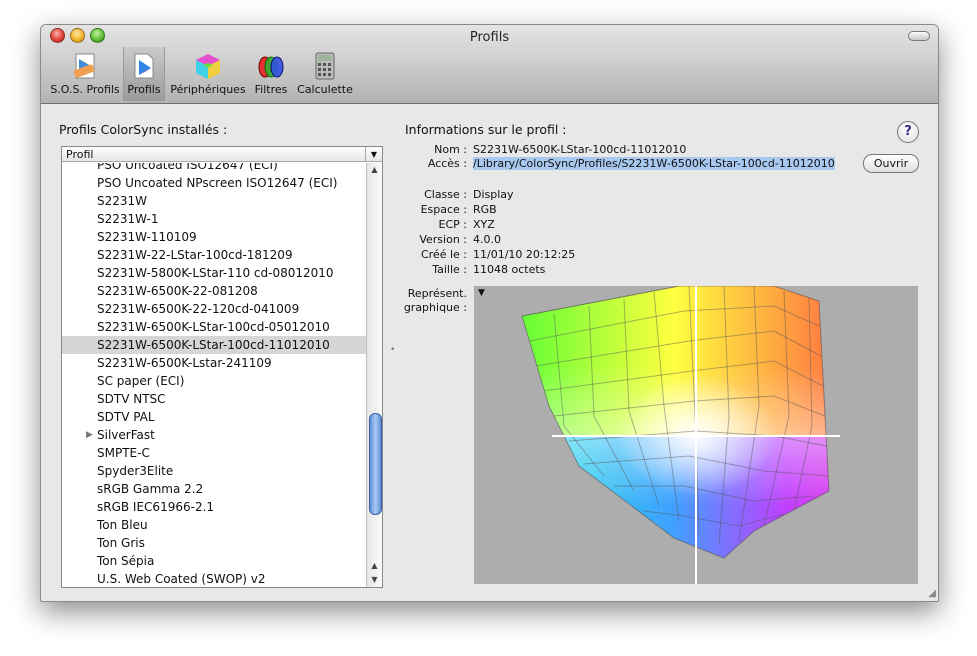  I want to click on chevron-down-icon: ▼, so click(373, 154).